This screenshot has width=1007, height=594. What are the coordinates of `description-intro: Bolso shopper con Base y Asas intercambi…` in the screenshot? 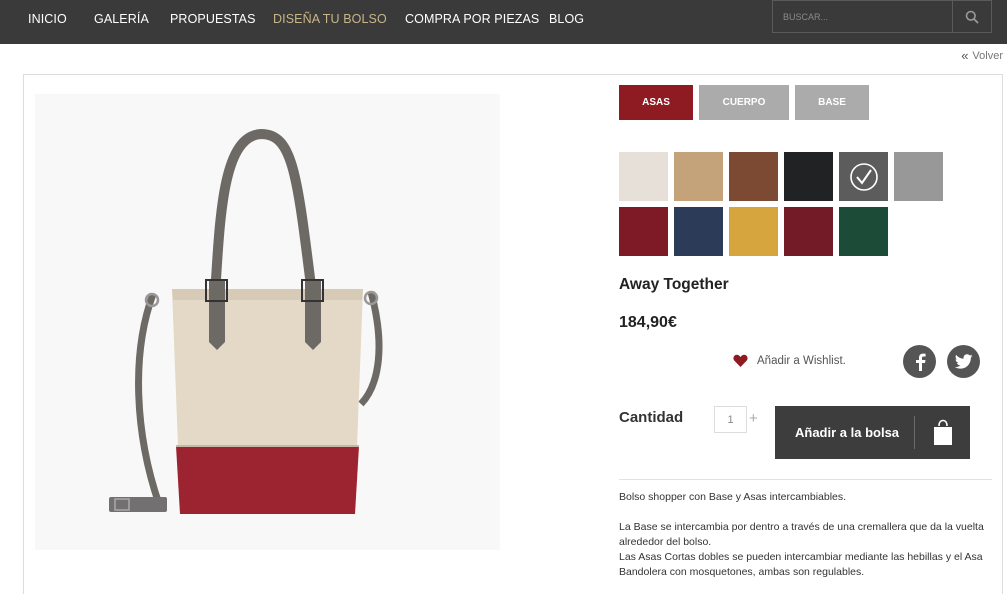 It's located at (733, 497).